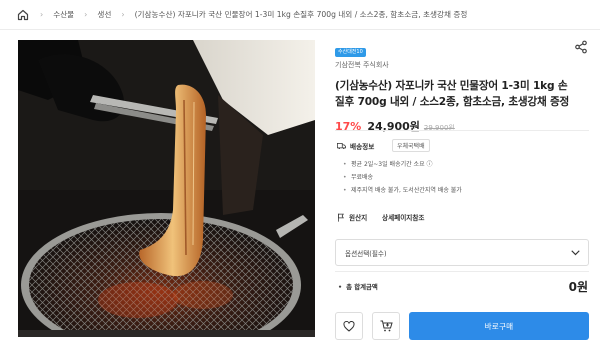 This screenshot has width=600, height=344. I want to click on shipping-note: 제주지역 배송 불가, 도서산간지역 배송 불가, so click(402, 190).